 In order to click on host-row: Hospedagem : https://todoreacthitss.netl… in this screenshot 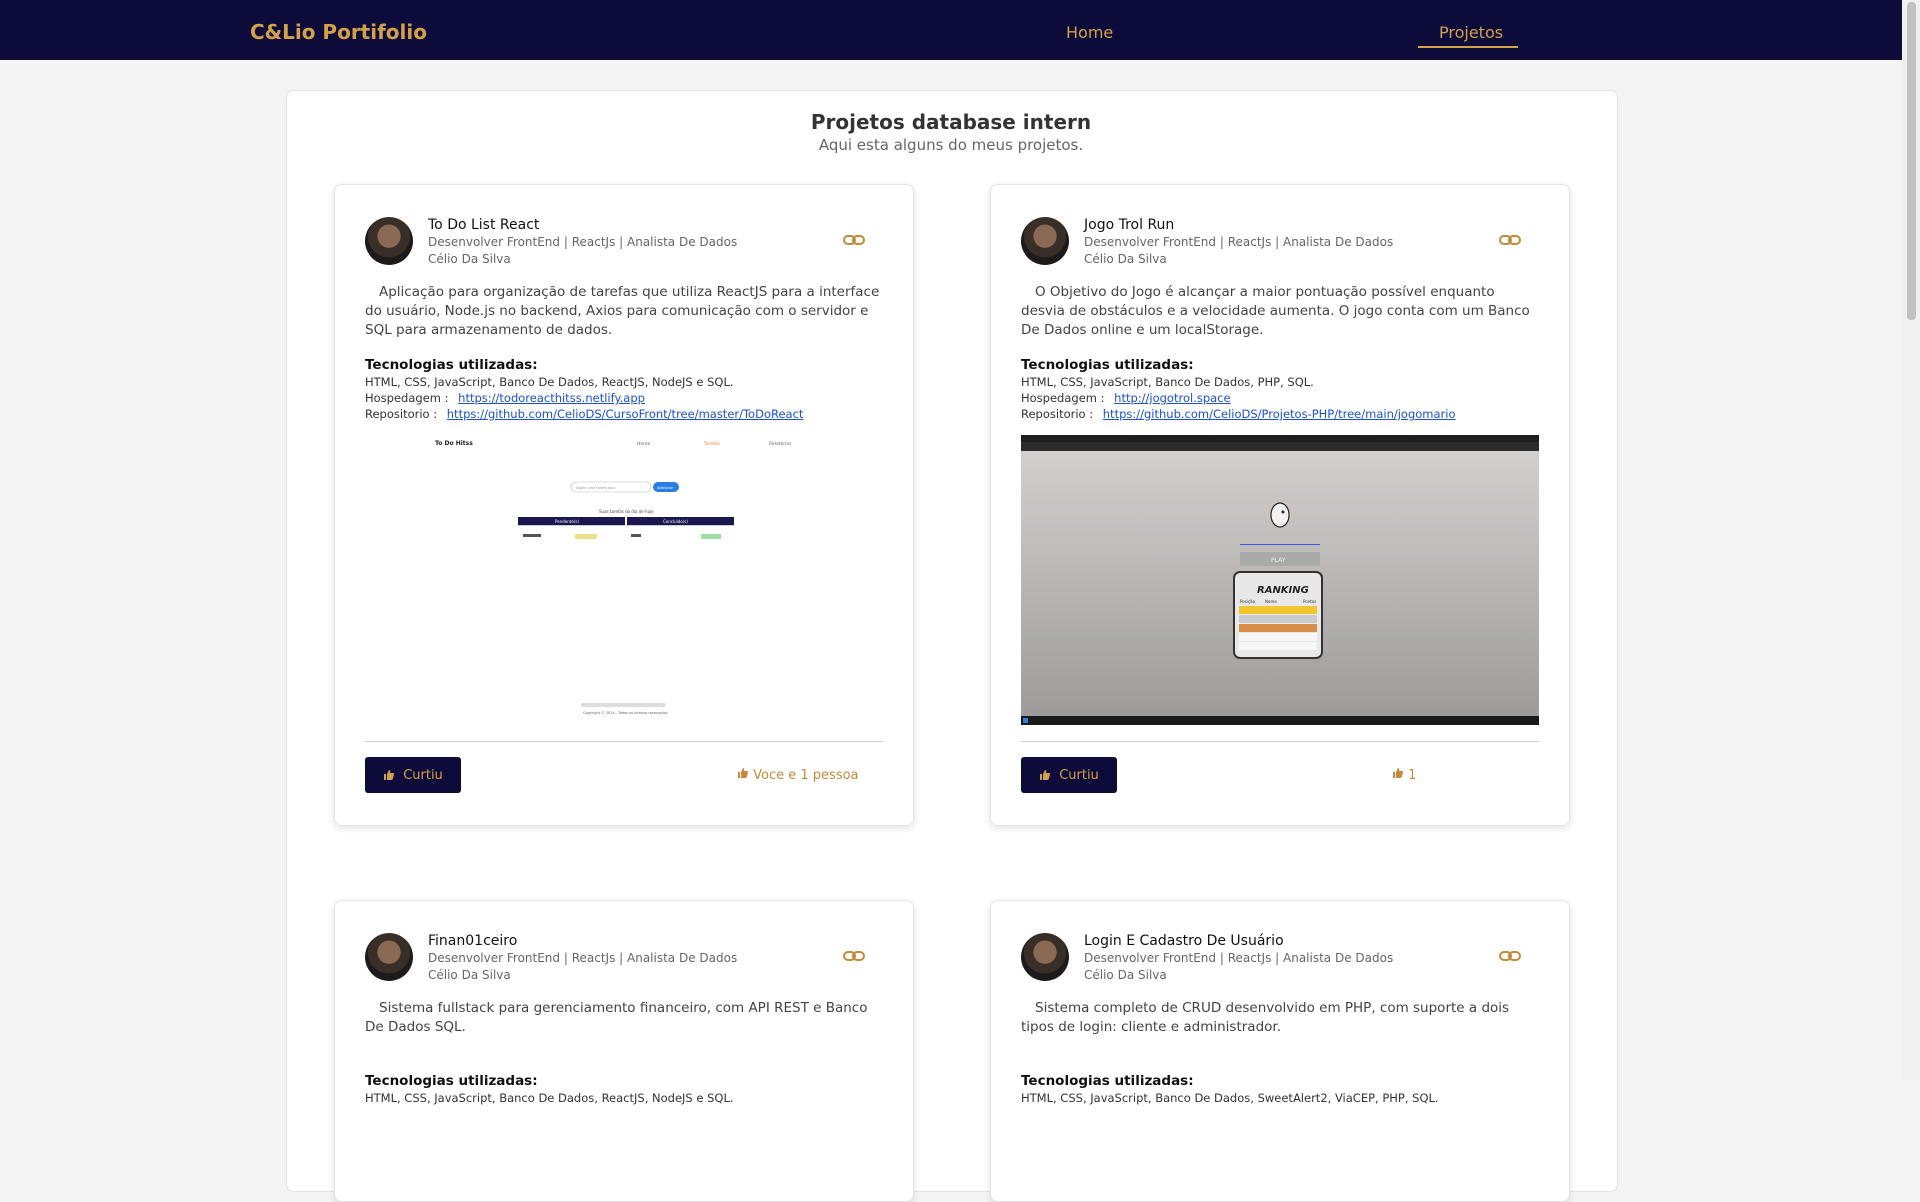, I will do `click(505, 398)`.